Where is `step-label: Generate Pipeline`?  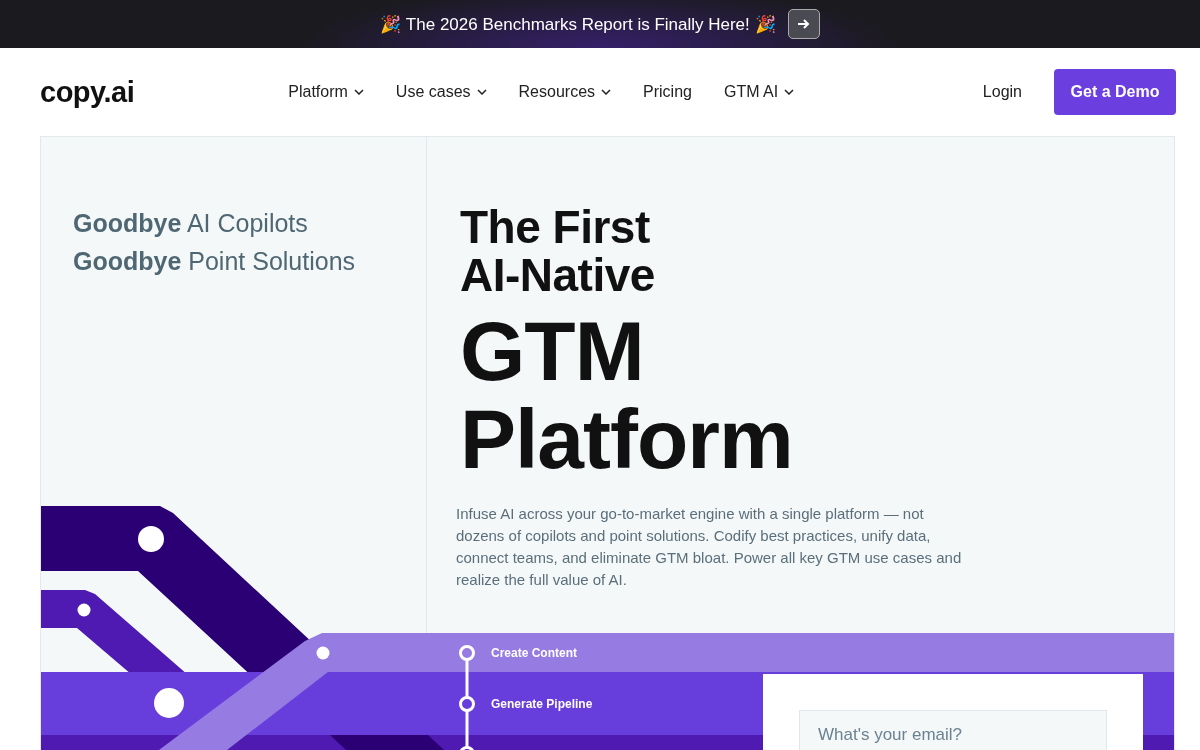 step-label: Generate Pipeline is located at coordinates (542, 704).